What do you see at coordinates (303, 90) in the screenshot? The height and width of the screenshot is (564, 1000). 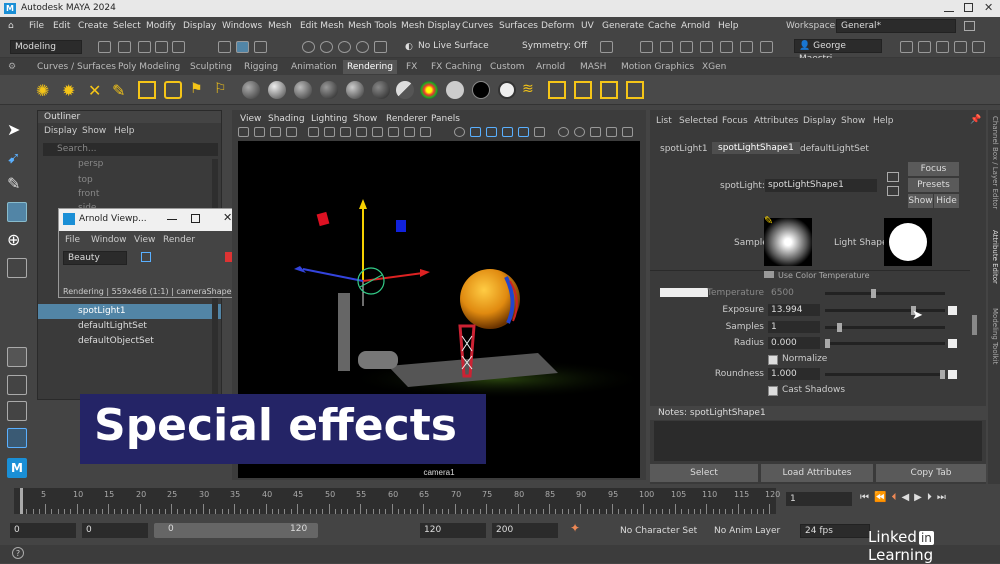 I see `phong-sphere-icon` at bounding box center [303, 90].